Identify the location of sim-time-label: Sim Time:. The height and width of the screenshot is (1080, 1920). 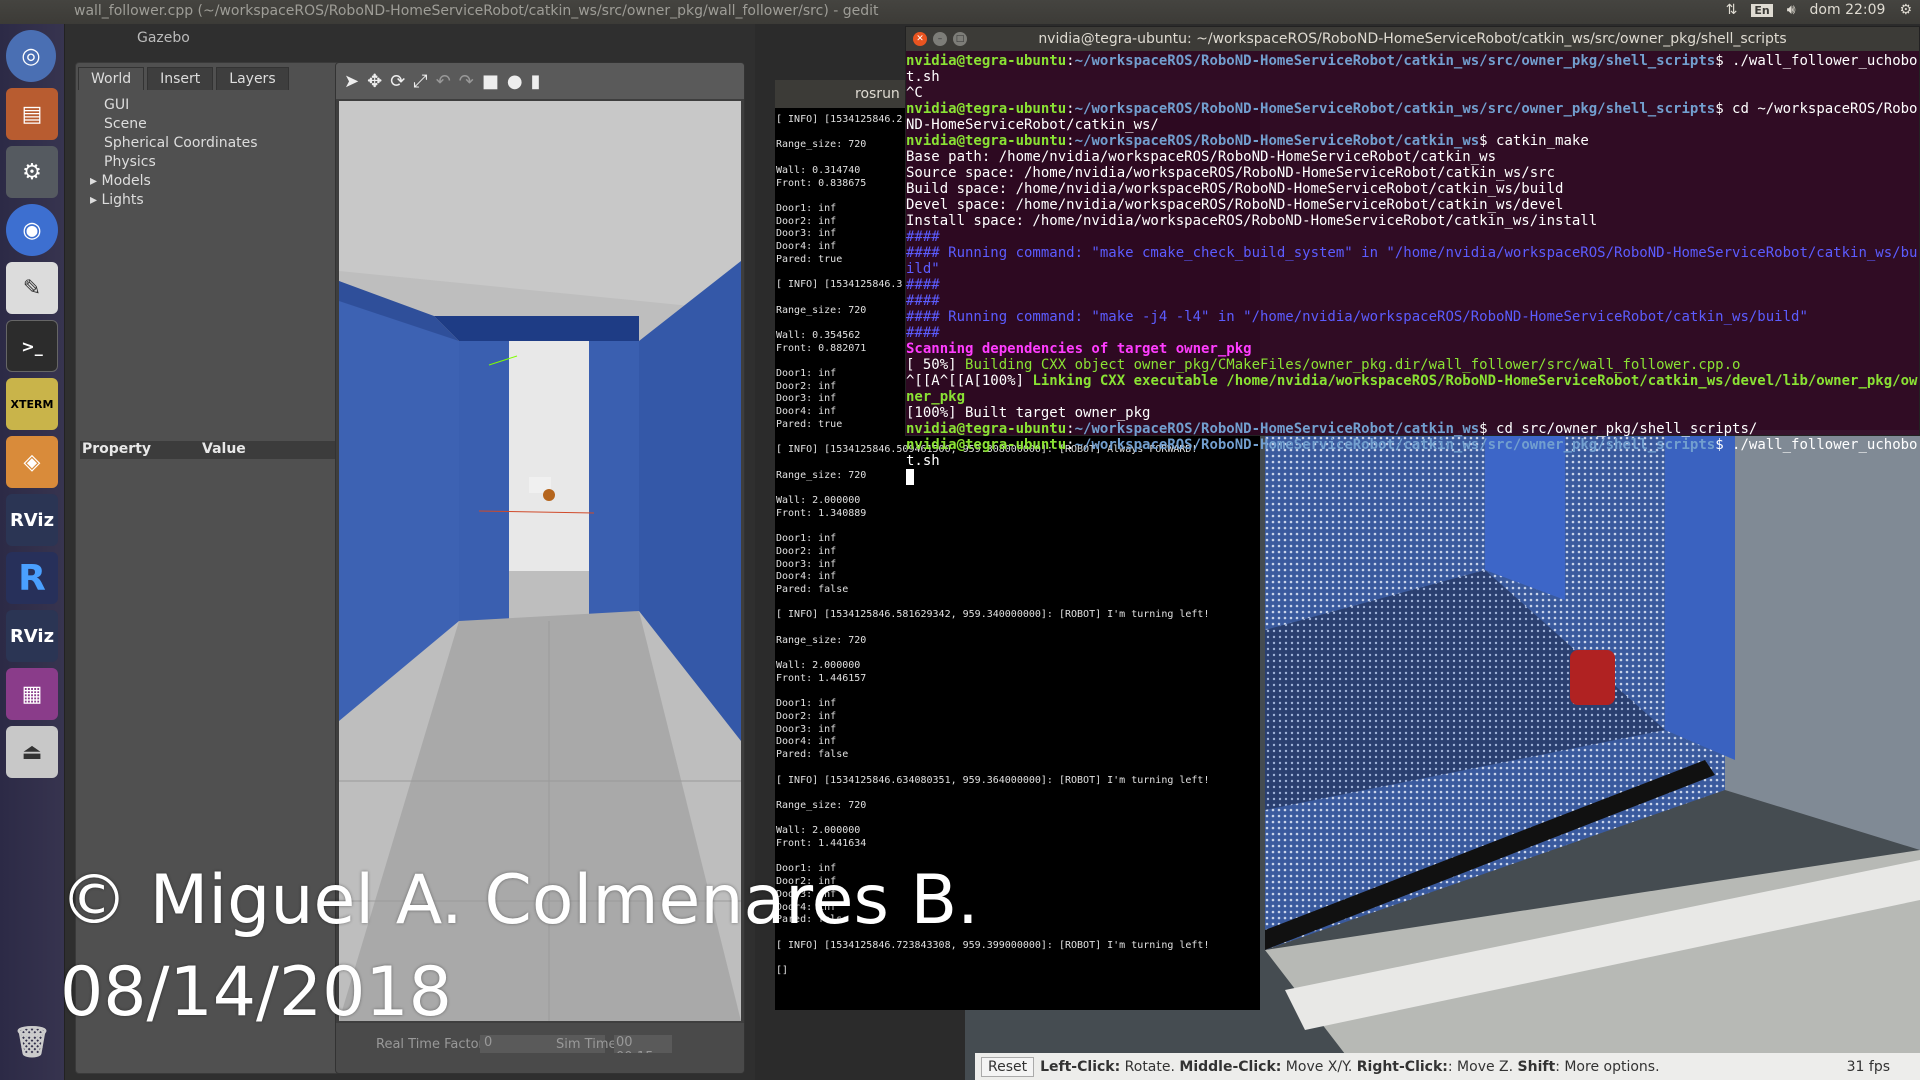
(588, 1044).